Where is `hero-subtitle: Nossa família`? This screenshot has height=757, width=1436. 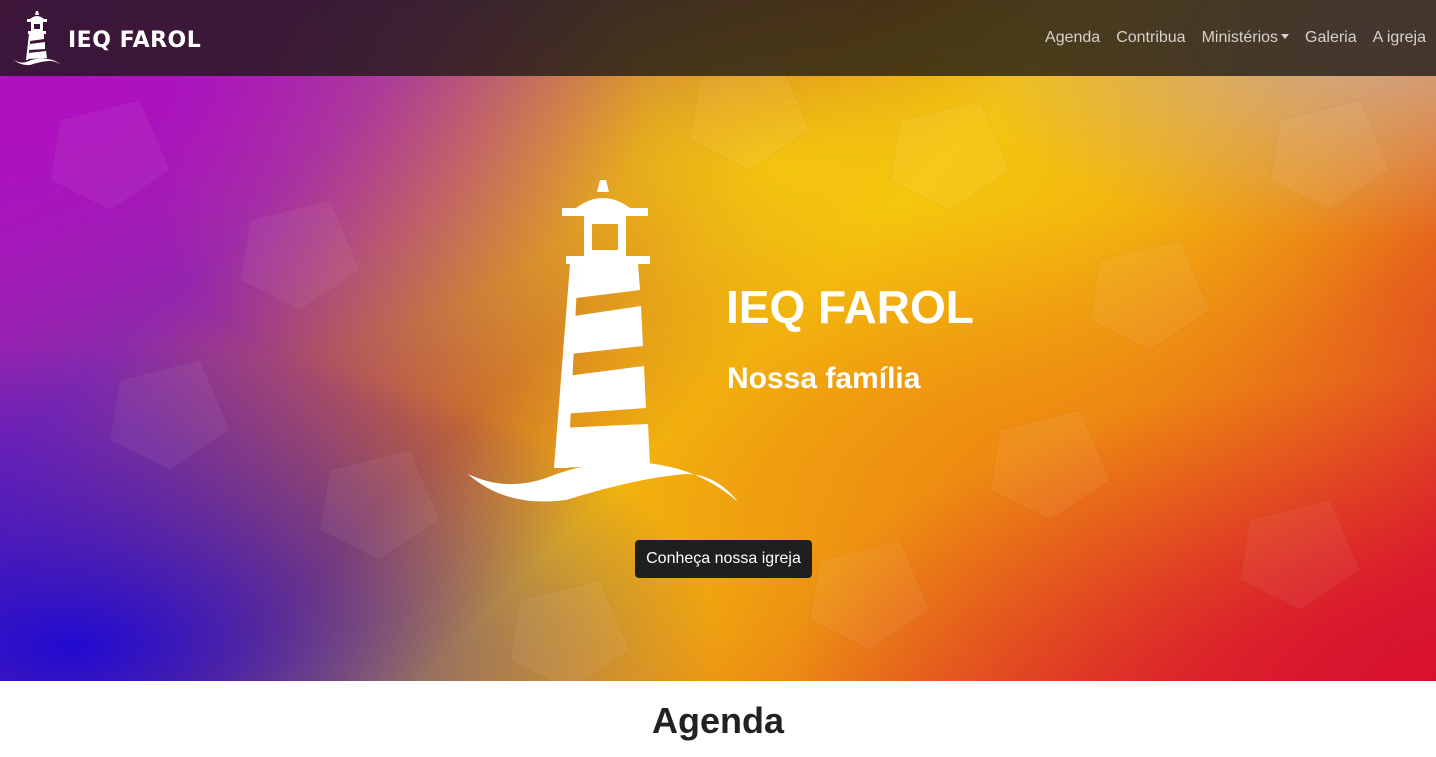 hero-subtitle: Nossa família is located at coordinates (824, 378).